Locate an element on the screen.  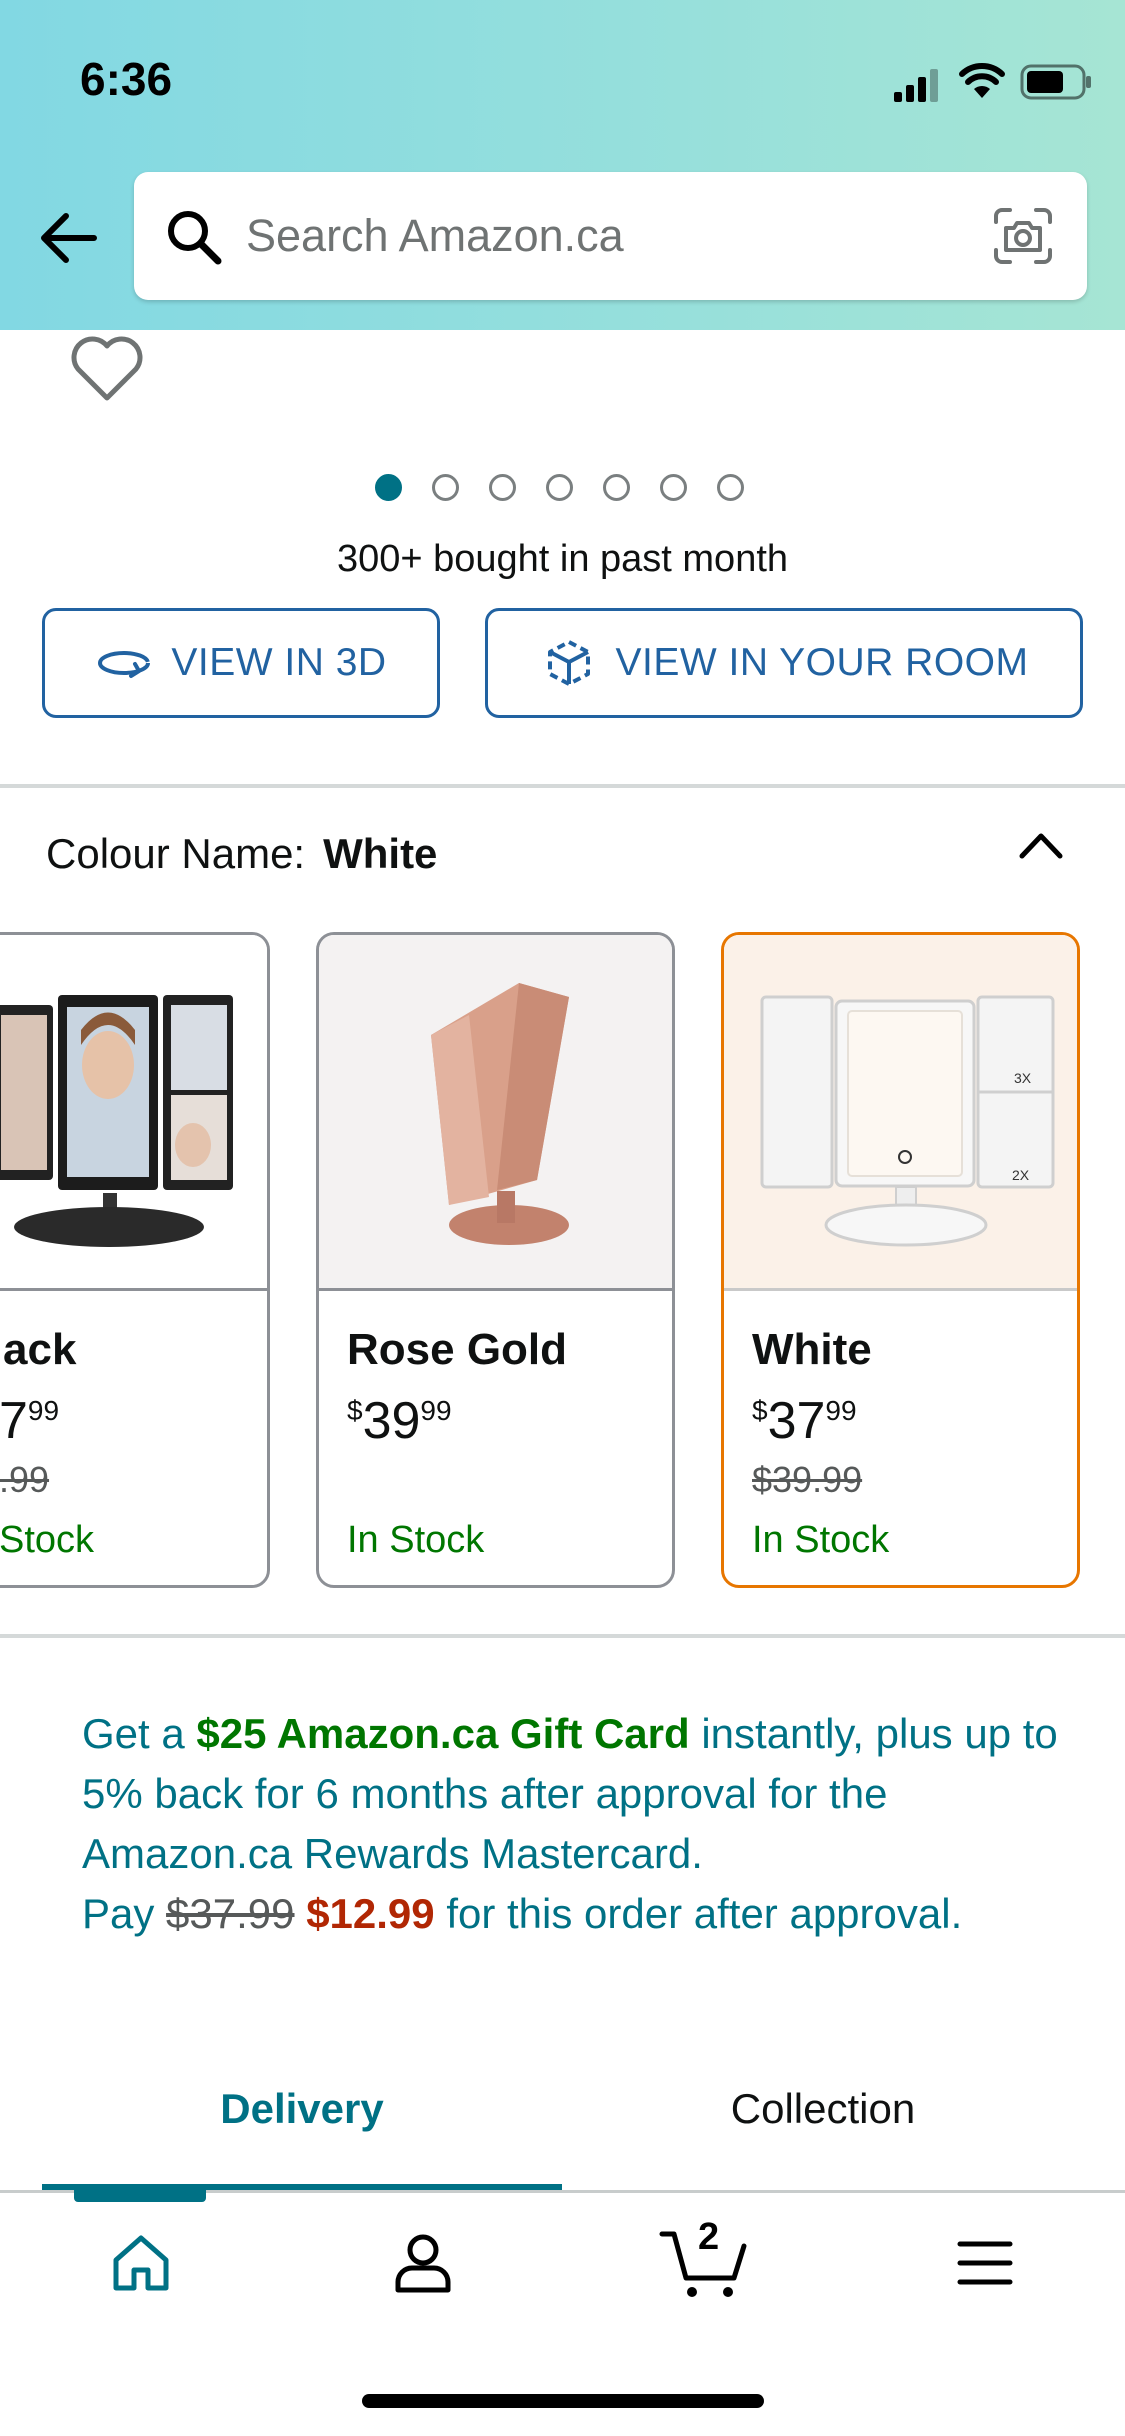
account-icon is located at coordinates (423, 2263).